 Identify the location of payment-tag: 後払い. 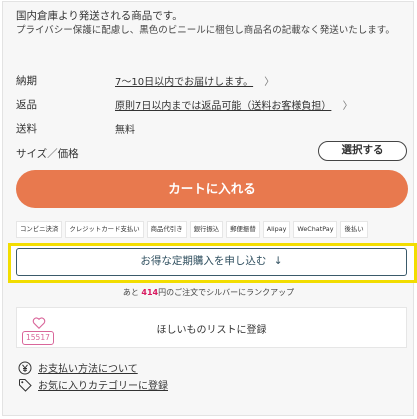
(354, 229).